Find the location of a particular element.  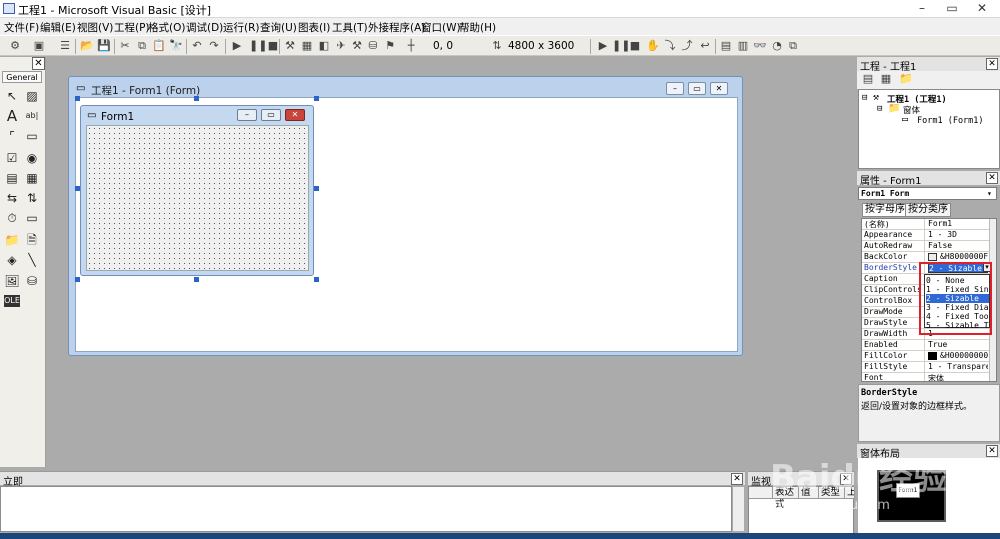

menu-file: 文件(F) is located at coordinates (21, 27).